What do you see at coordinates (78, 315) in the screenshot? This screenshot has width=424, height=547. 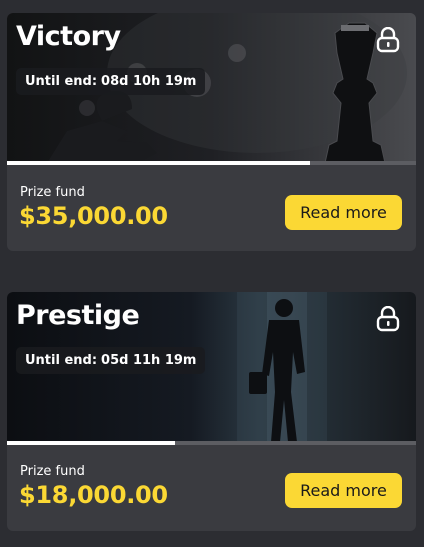 I see `tournament-title: Prestige` at bounding box center [78, 315].